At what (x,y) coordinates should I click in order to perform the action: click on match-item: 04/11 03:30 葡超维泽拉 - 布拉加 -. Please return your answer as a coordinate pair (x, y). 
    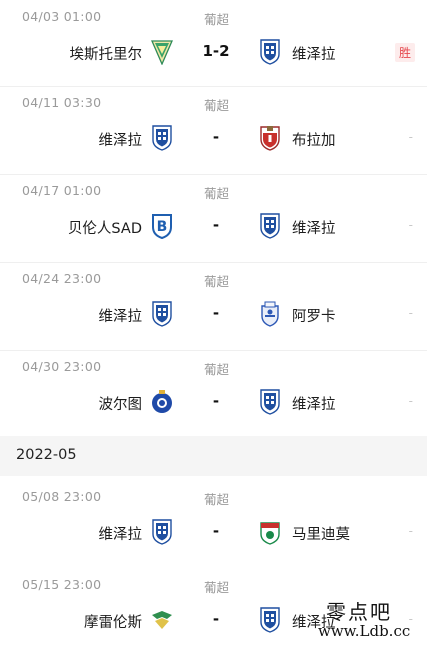
    Looking at the image, I should click on (213, 129).